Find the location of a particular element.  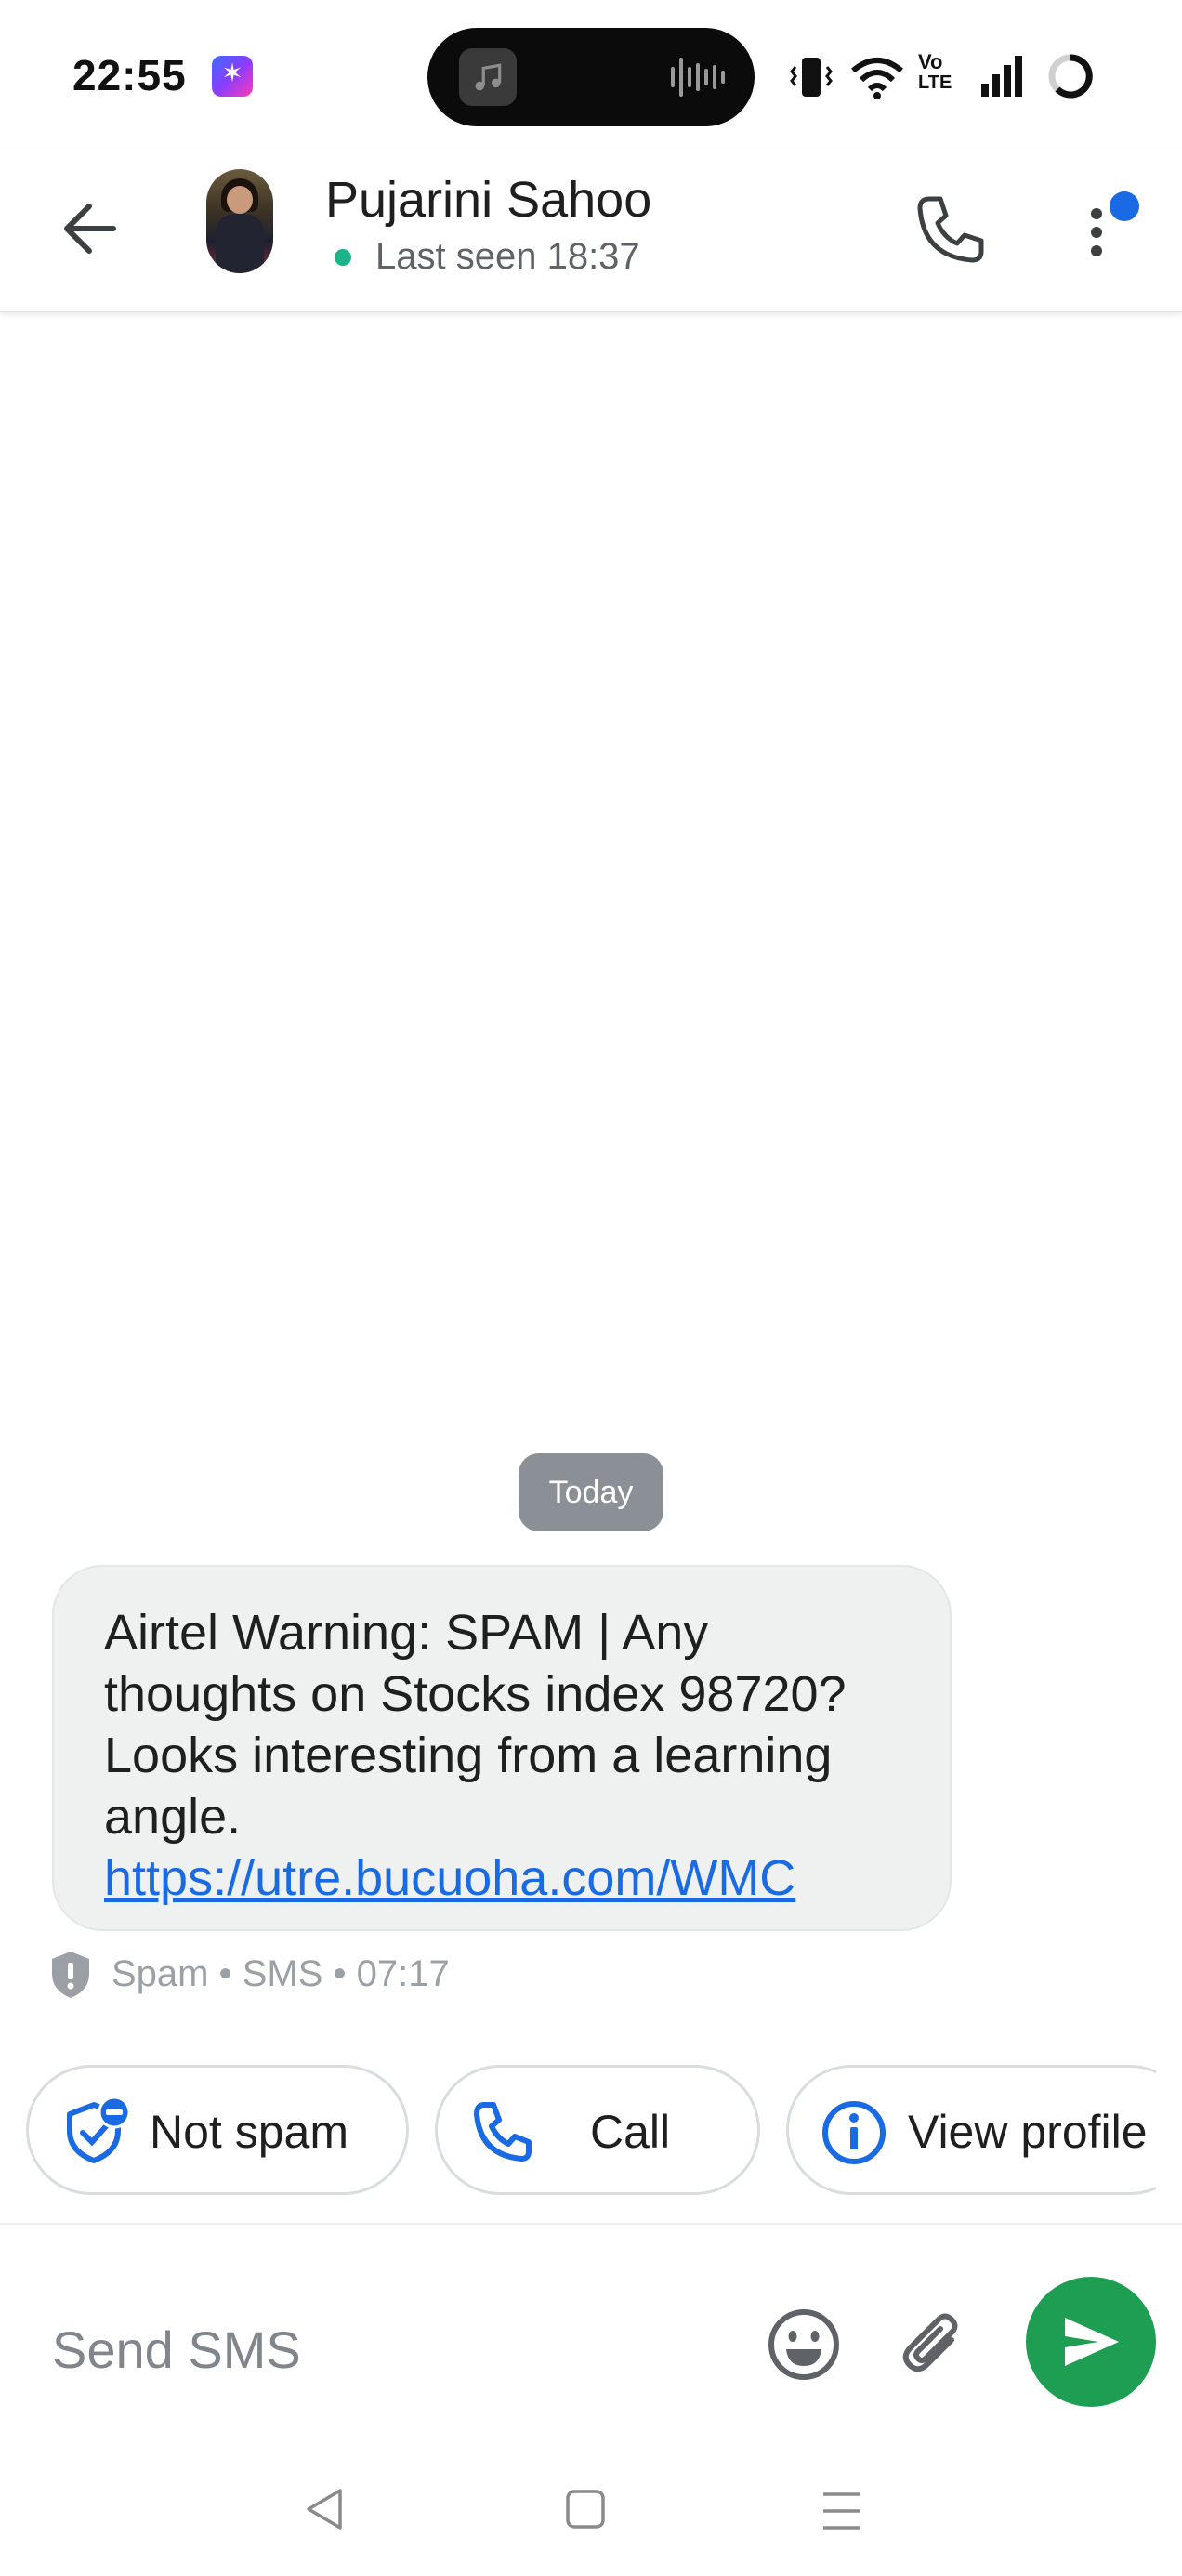

nav-menu-icon is located at coordinates (842, 2511).